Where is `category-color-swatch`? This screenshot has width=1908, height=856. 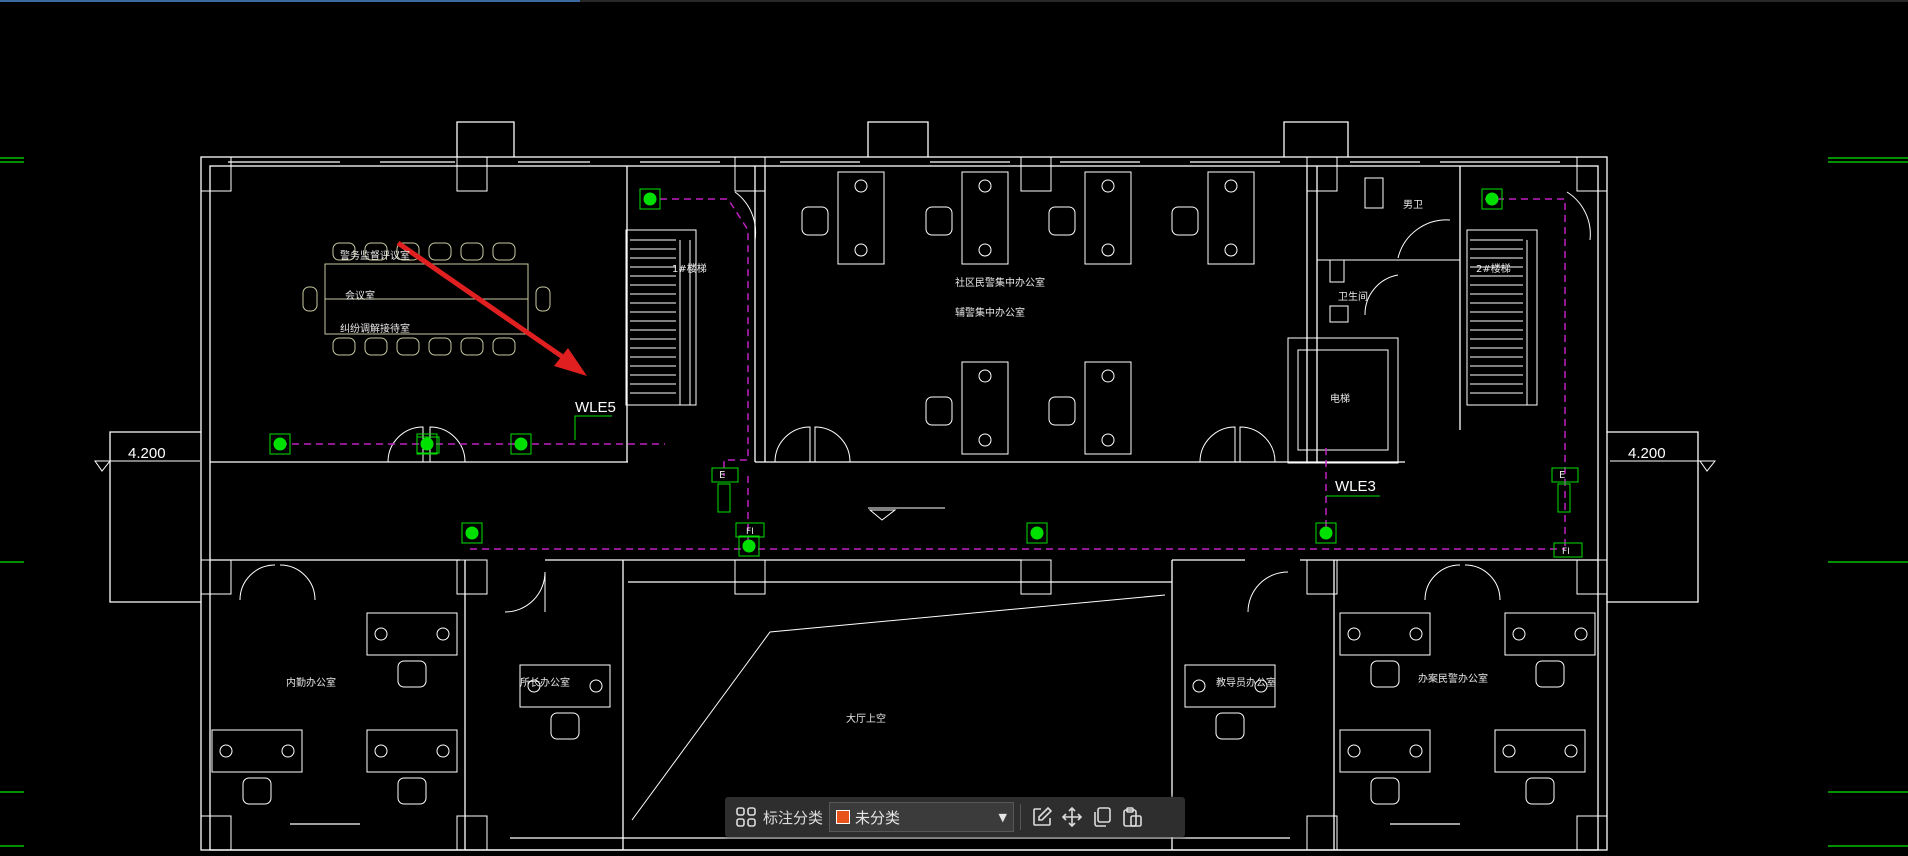
category-color-swatch is located at coordinates (843, 817).